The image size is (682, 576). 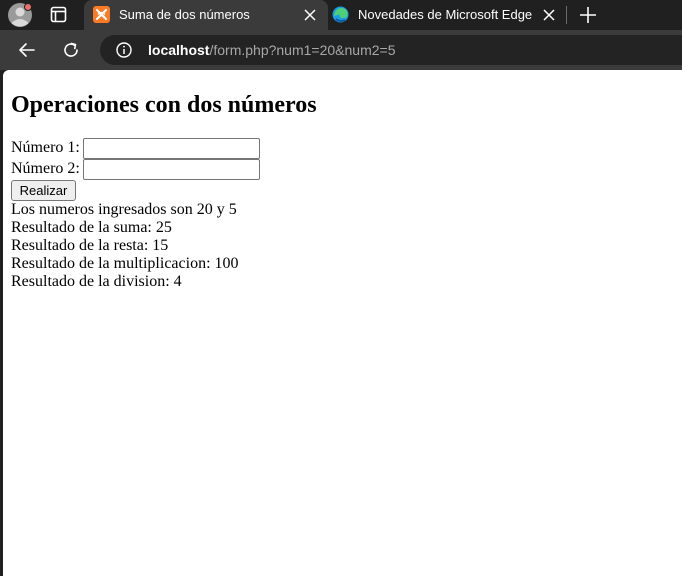 What do you see at coordinates (27, 50) in the screenshot?
I see `back-arrow-icon` at bounding box center [27, 50].